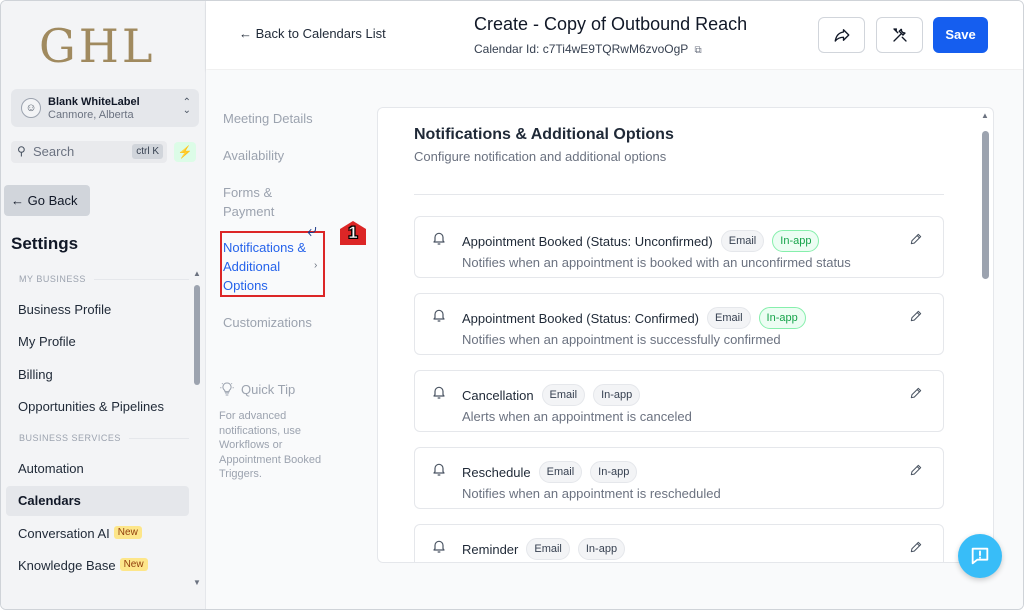 The width and height of the screenshot is (1024, 610). I want to click on go-back-label: Go Back, so click(52, 200).